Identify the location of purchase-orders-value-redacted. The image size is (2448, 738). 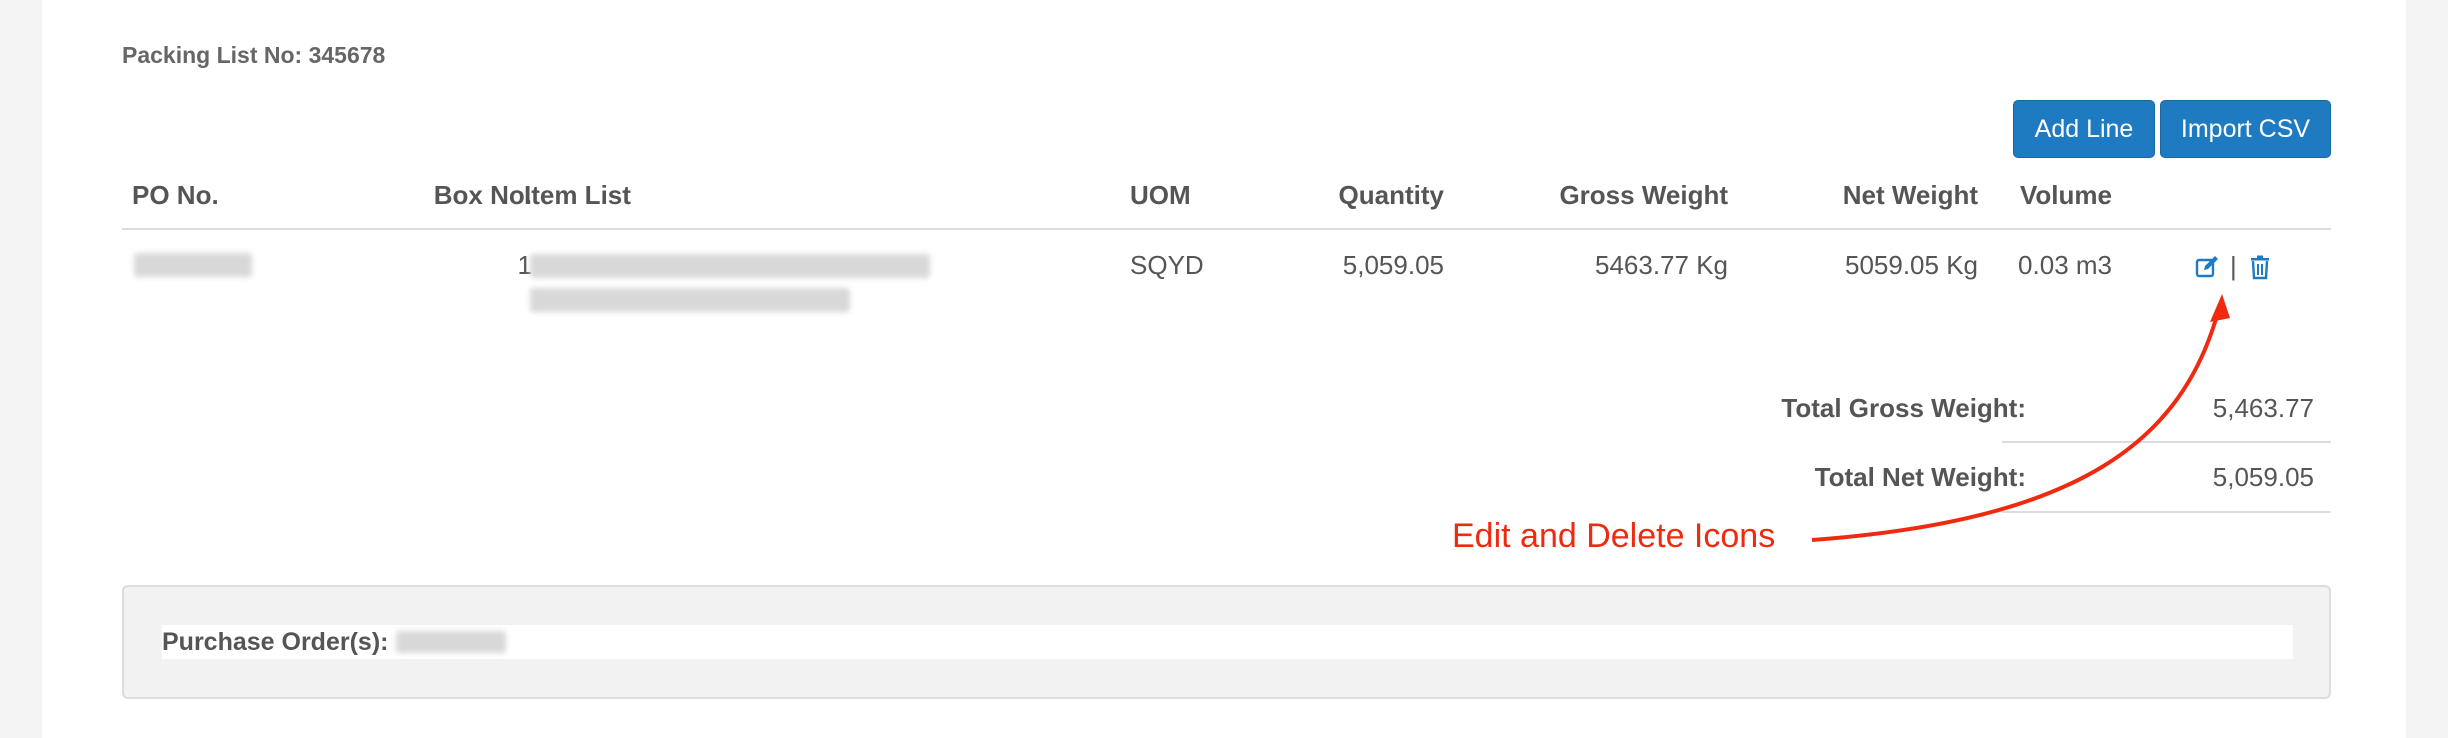
(451, 642).